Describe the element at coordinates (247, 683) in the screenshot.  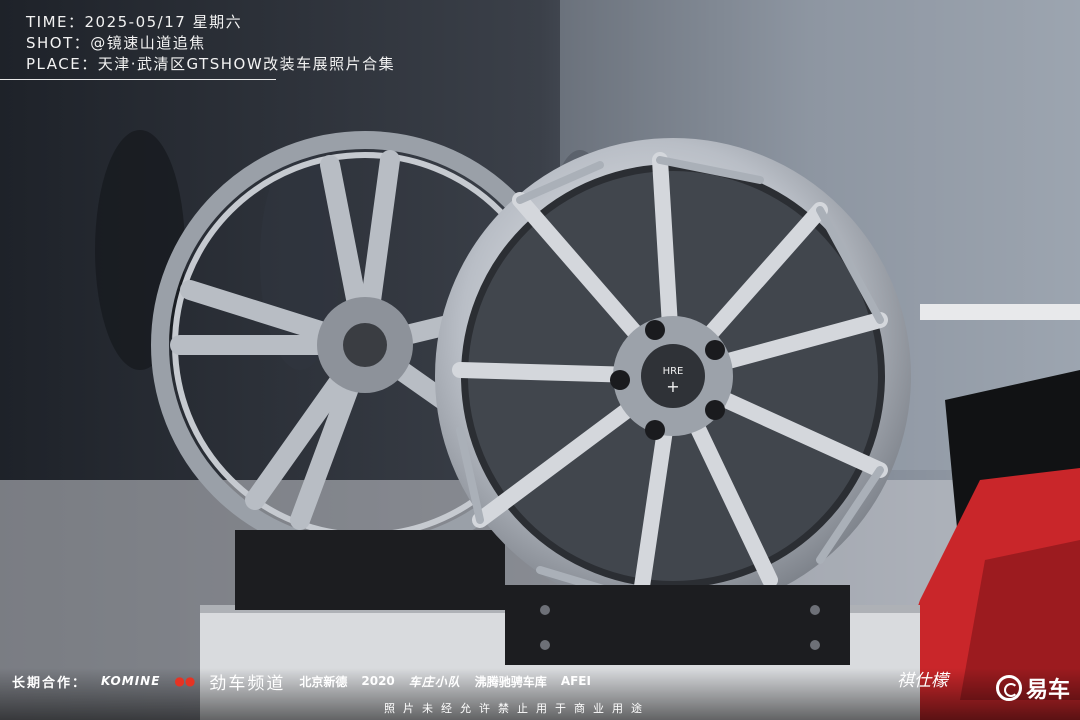
I see `logo-jinche: 劲车频道` at that location.